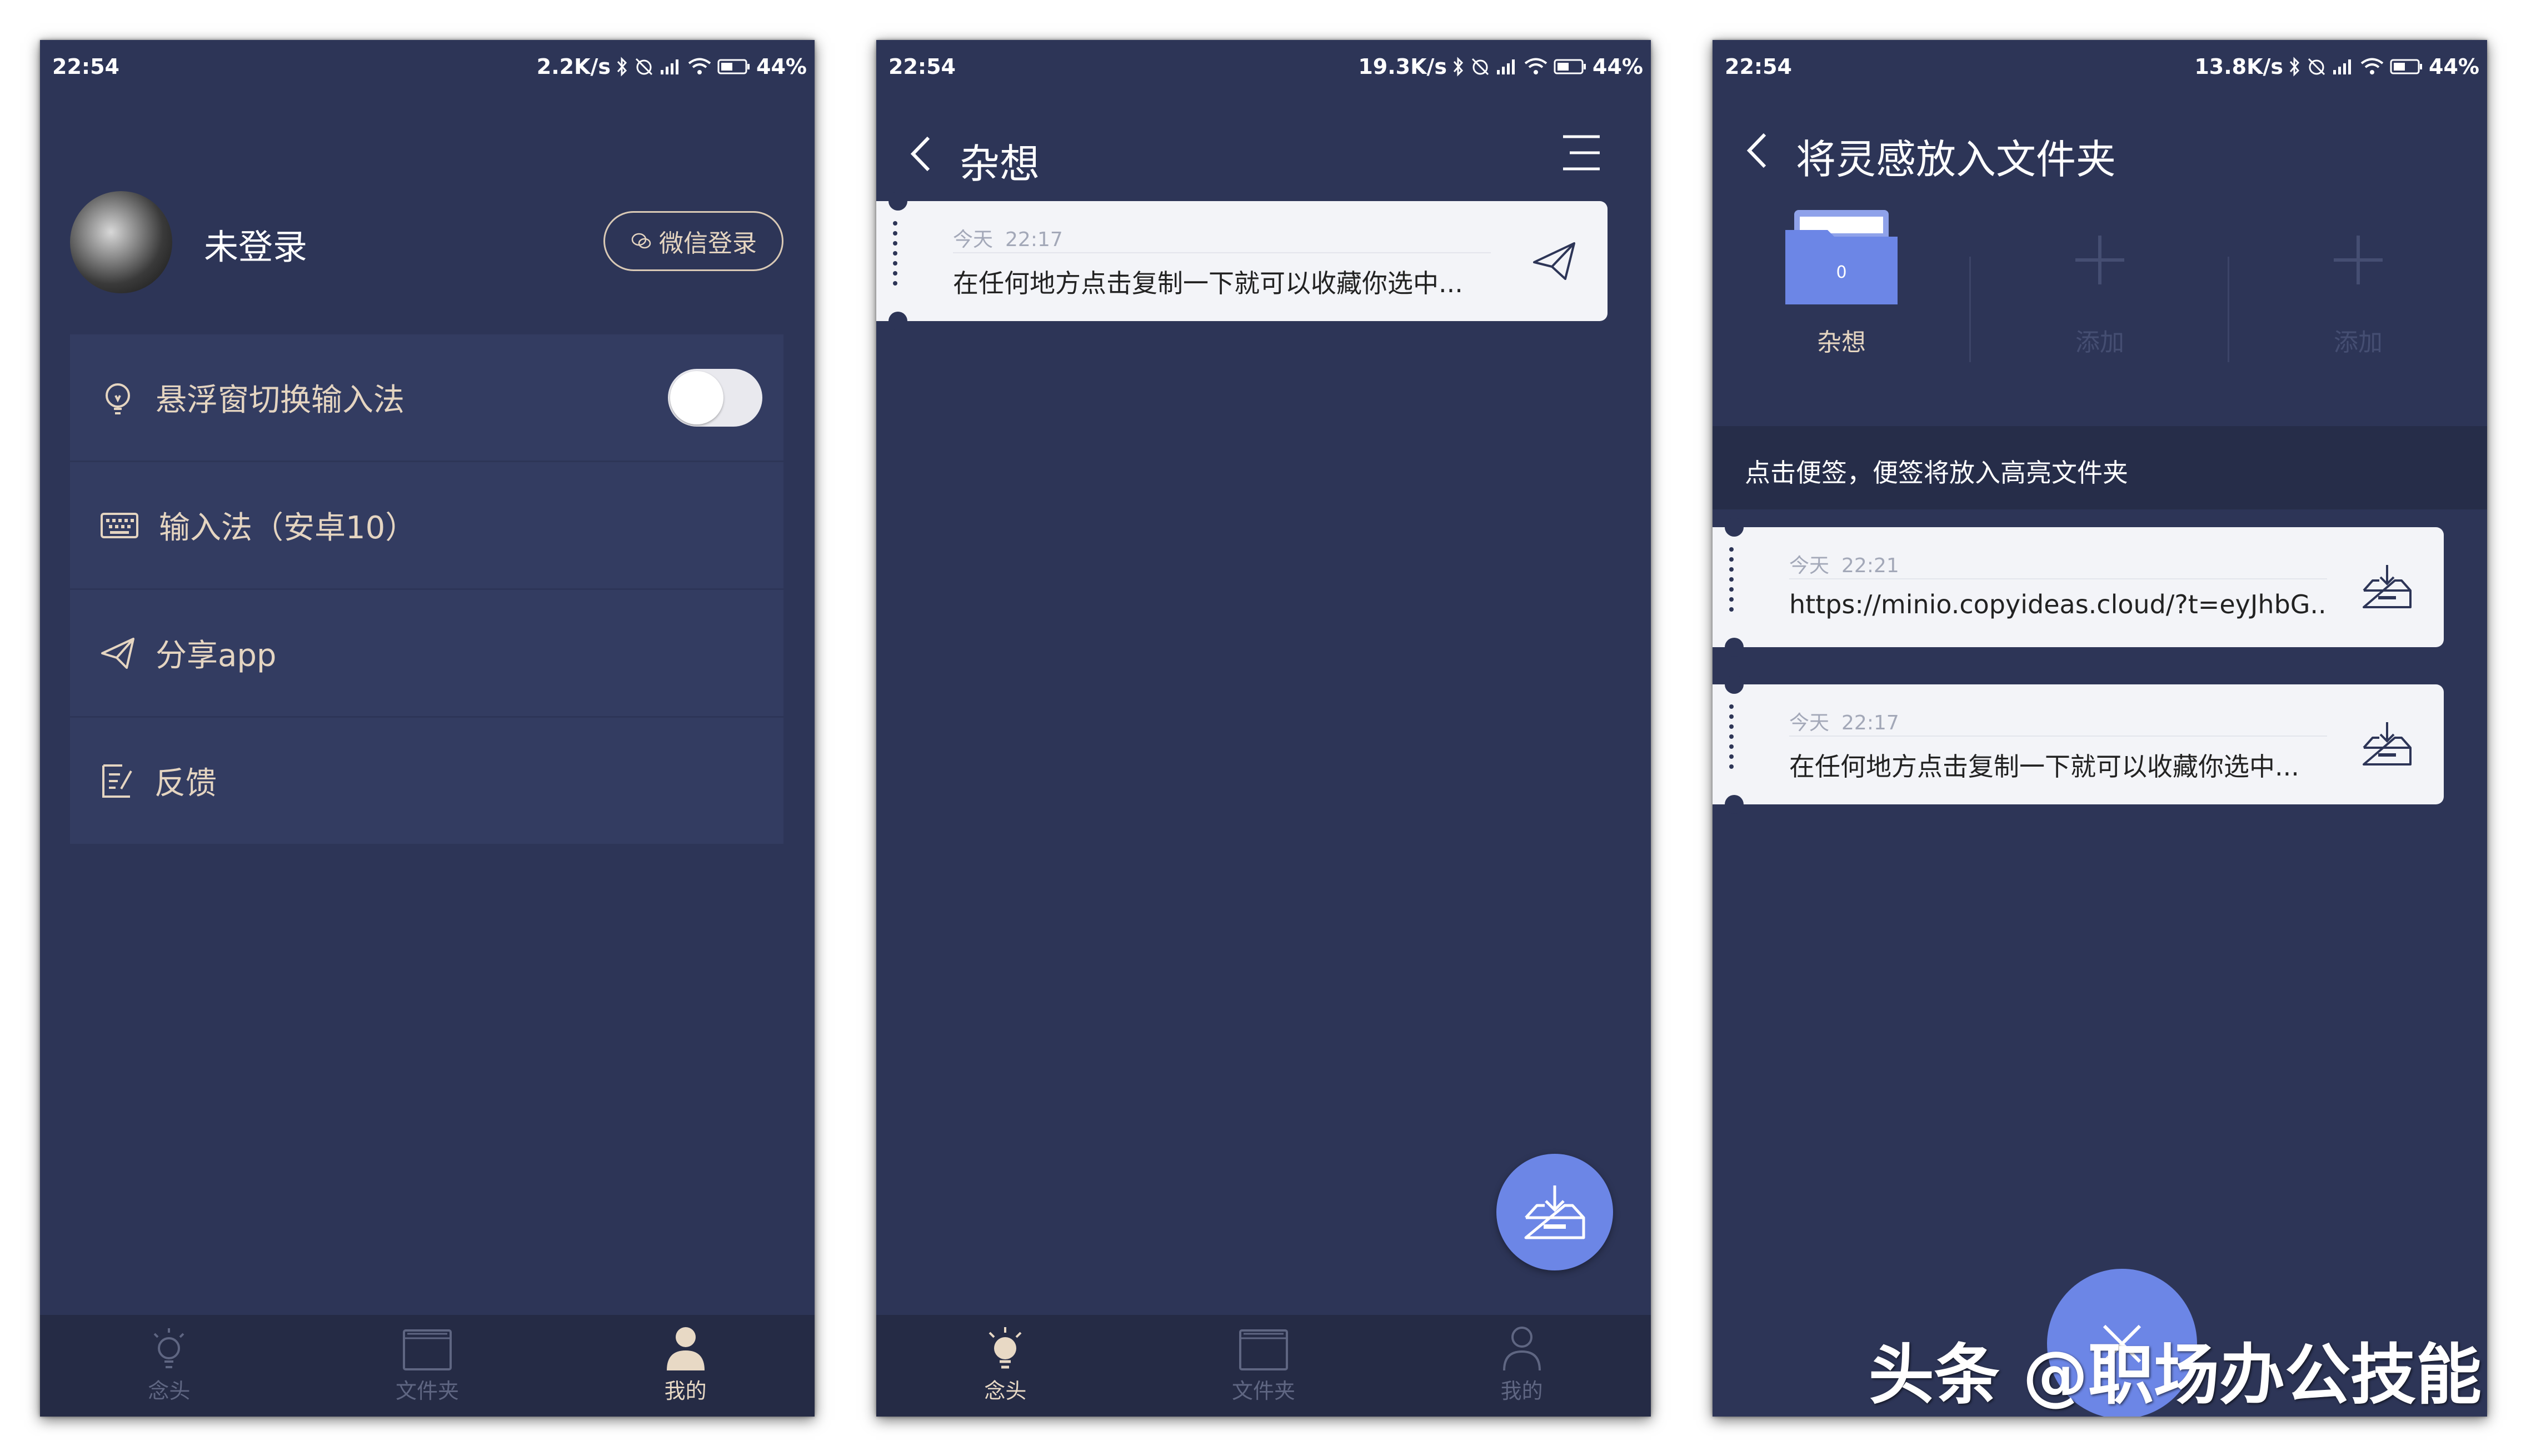  What do you see at coordinates (1841, 342) in the screenshot?
I see `folder-name: 杂想` at bounding box center [1841, 342].